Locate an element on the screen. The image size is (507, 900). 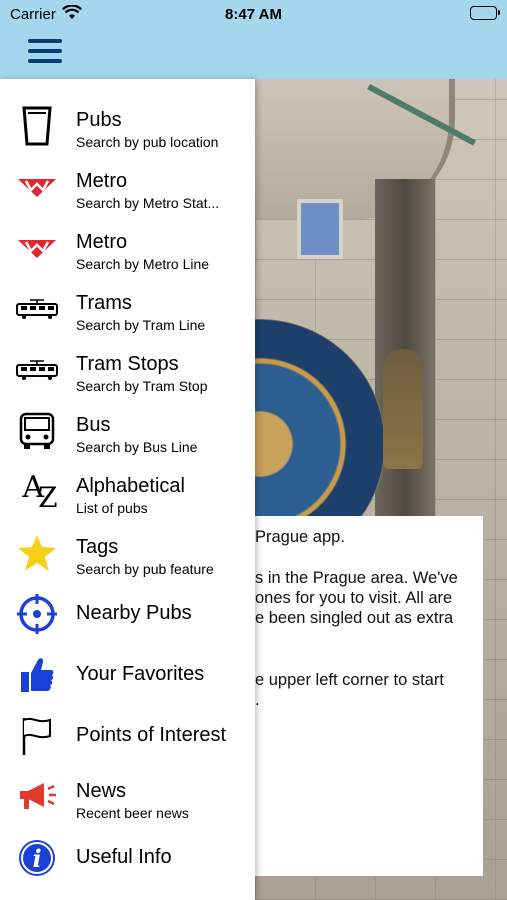
content-line: Prague app. is located at coordinates (300, 537).